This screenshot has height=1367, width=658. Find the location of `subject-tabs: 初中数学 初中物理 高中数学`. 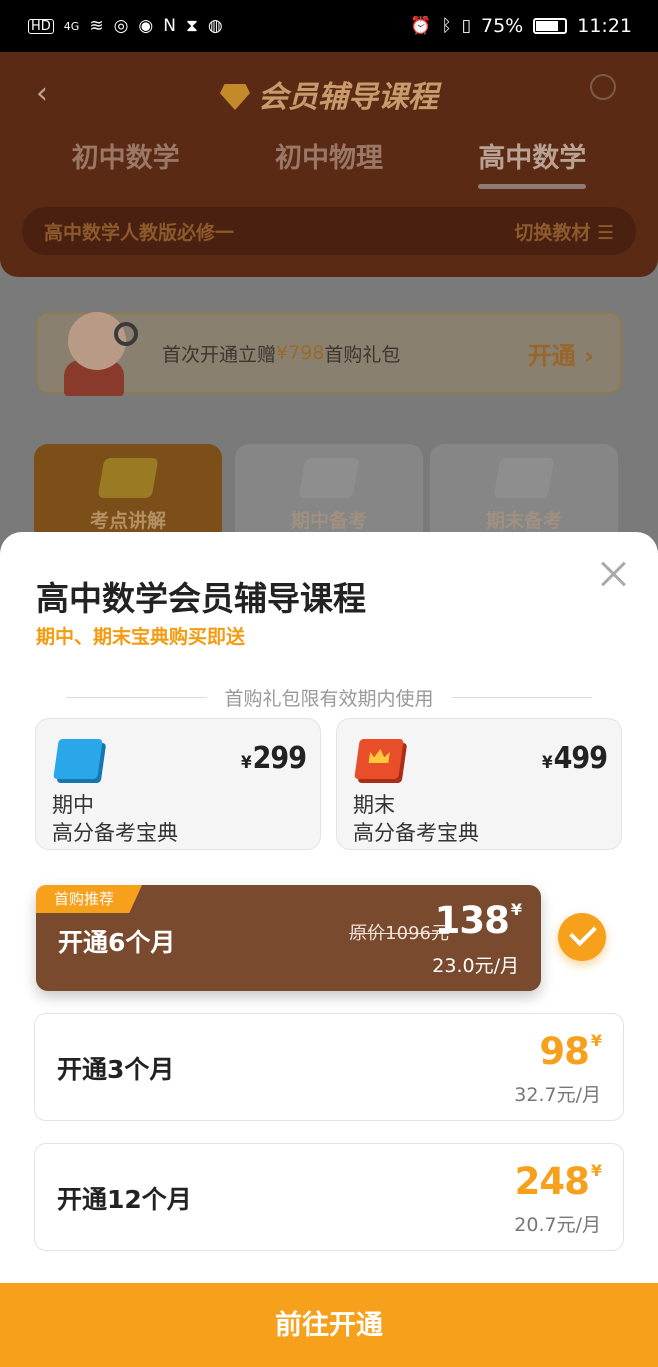

subject-tabs: 初中数学 初中物理 高中数学 is located at coordinates (329, 162).